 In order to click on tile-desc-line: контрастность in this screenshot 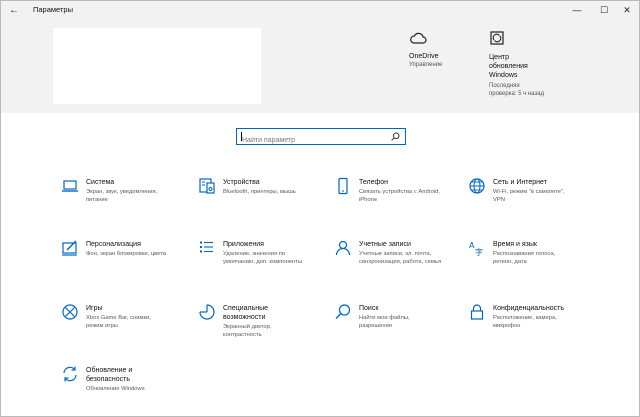, I will do `click(242, 335)`.